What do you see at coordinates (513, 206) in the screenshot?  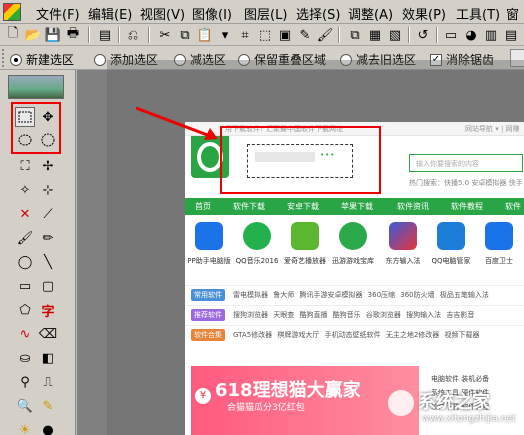 I see `nav-item: 软件` at bounding box center [513, 206].